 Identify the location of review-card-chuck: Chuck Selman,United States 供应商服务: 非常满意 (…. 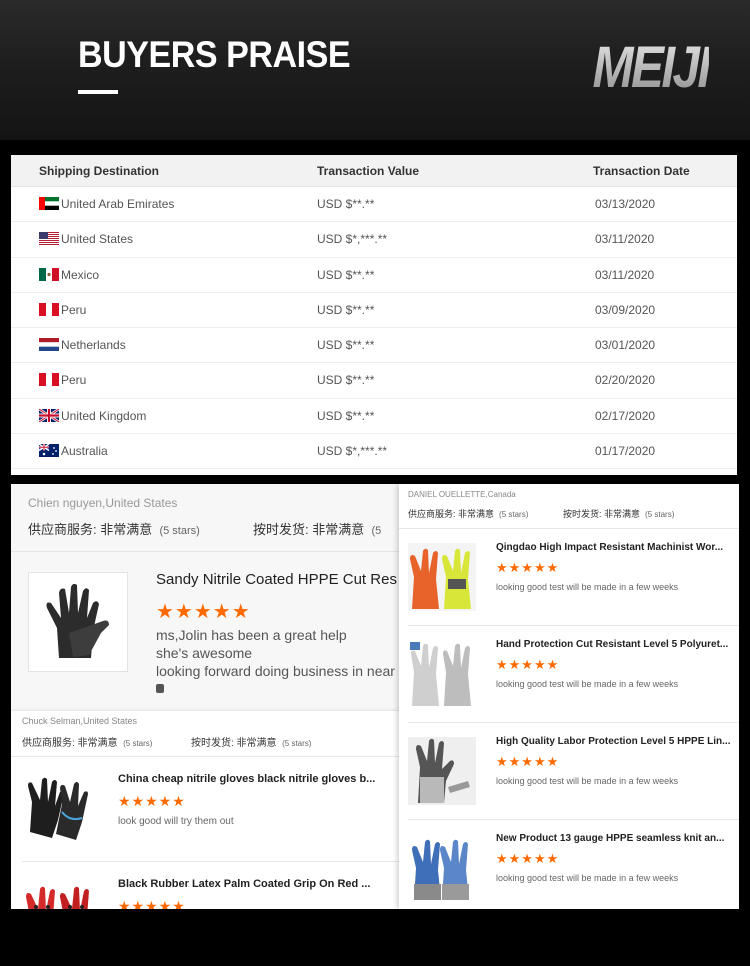
(206, 810).